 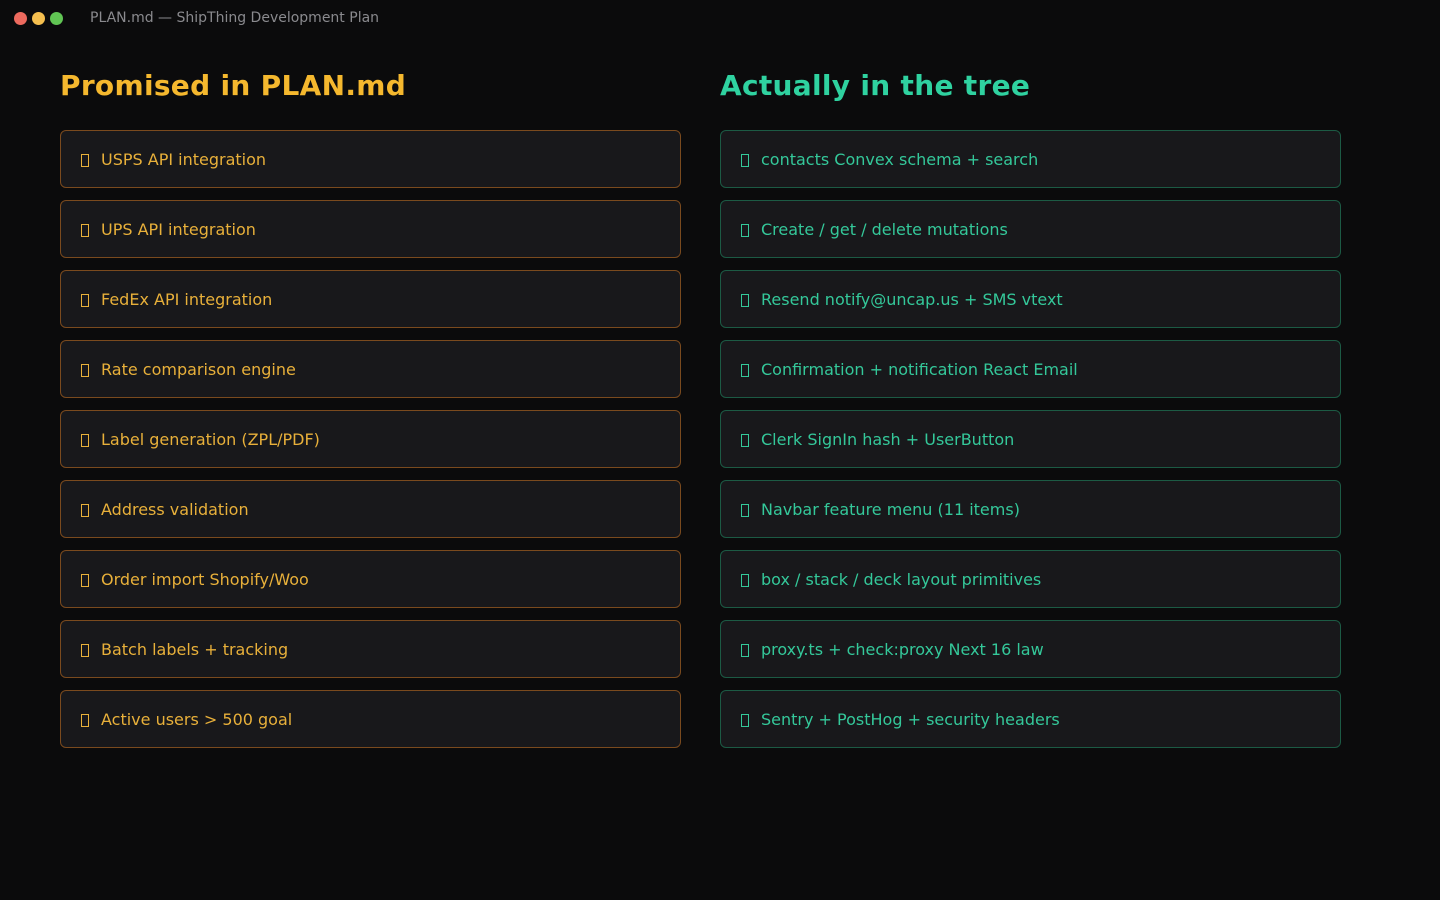 I want to click on promised-item: Label generation (ZPL/PDF), so click(x=370, y=439).